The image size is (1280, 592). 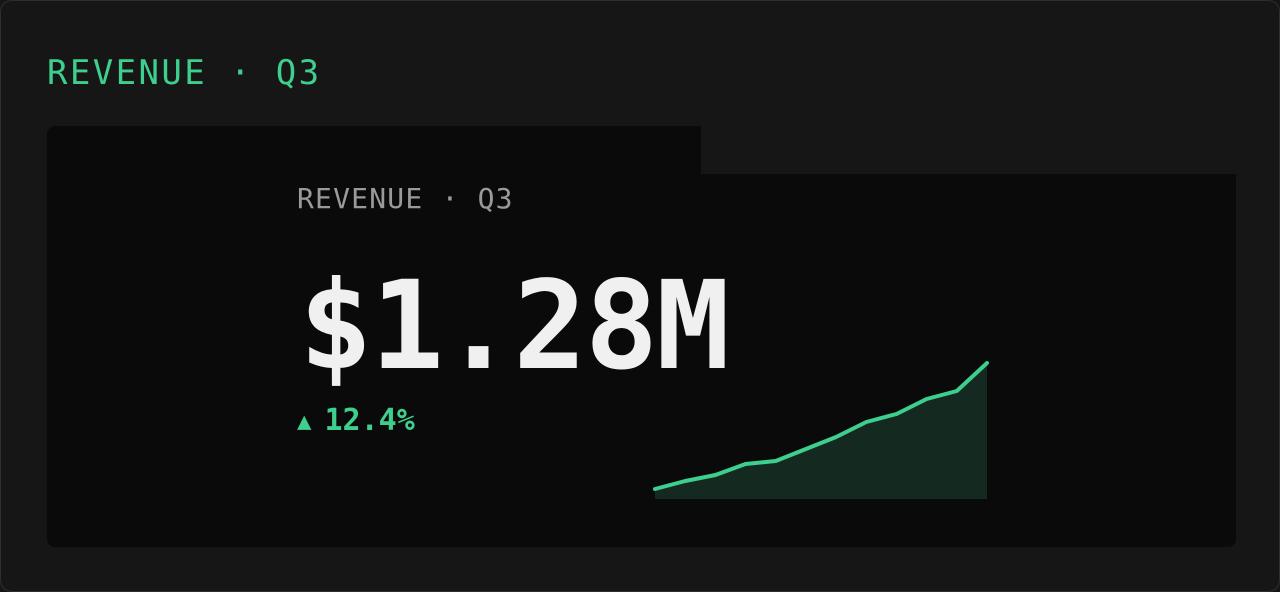 I want to click on revenue-sparkline, so click(x=821, y=430).